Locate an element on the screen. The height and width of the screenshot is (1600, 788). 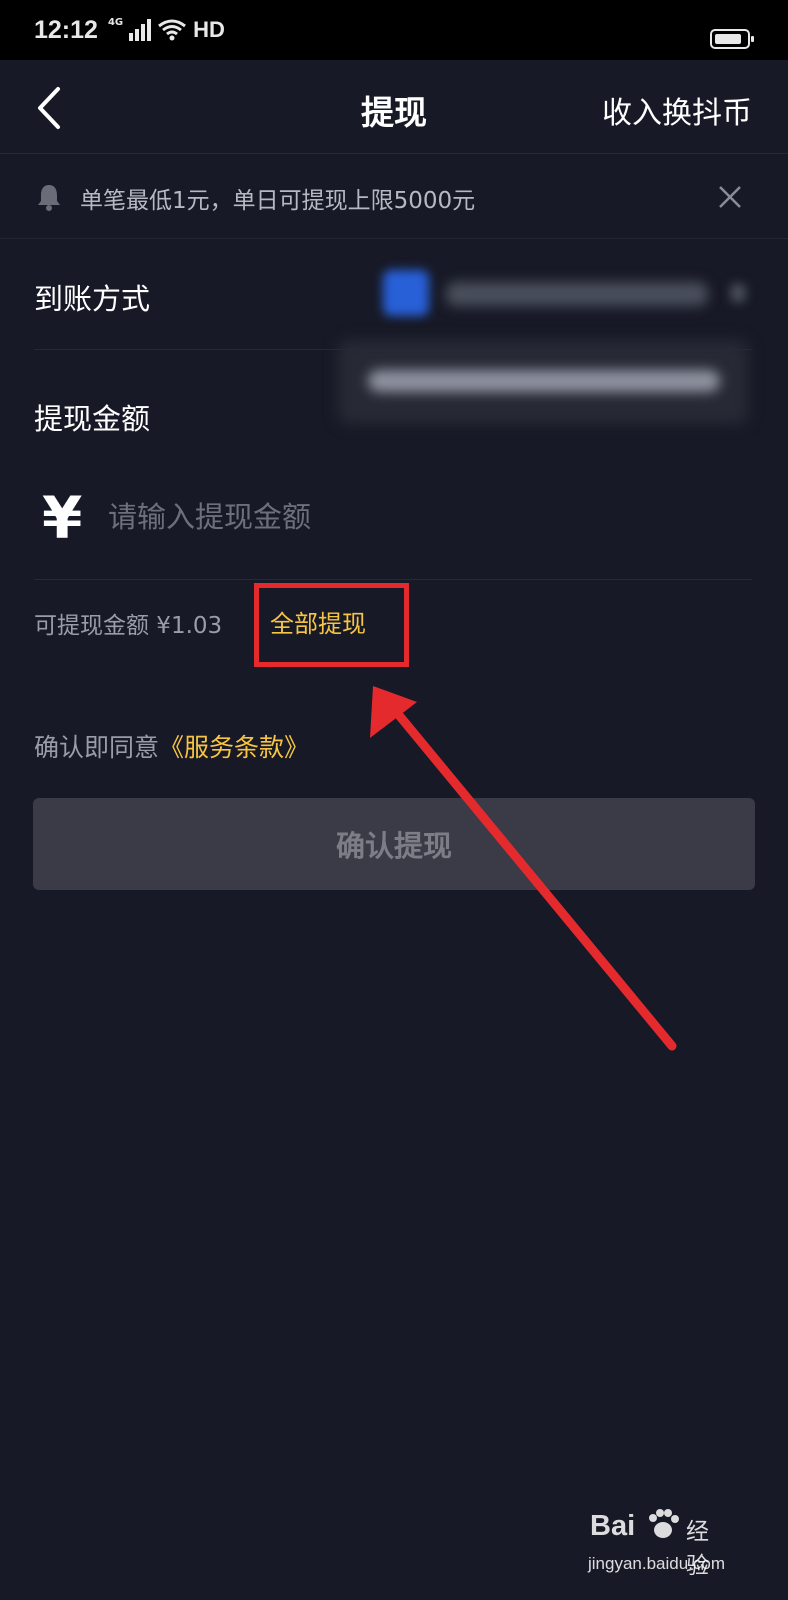
status-bar: 12:12 4G HD is located at coordinates (394, 30).